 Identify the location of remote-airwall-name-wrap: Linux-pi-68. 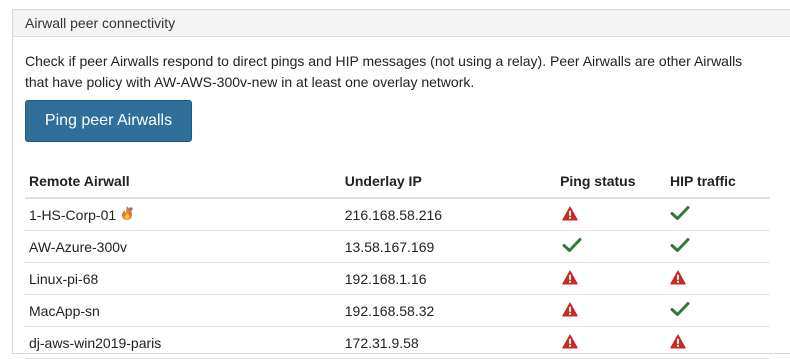
(63, 279).